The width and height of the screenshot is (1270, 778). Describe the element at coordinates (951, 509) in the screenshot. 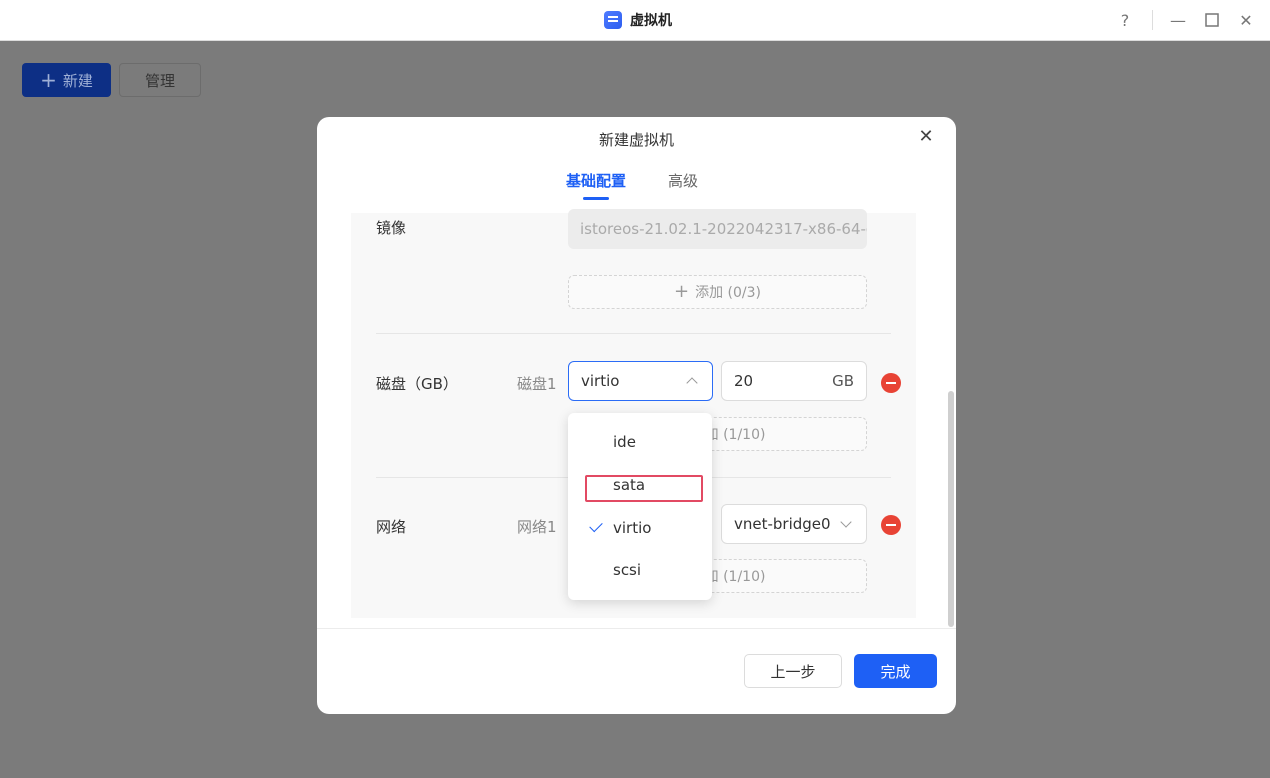

I see `dialog-scrollbar` at that location.